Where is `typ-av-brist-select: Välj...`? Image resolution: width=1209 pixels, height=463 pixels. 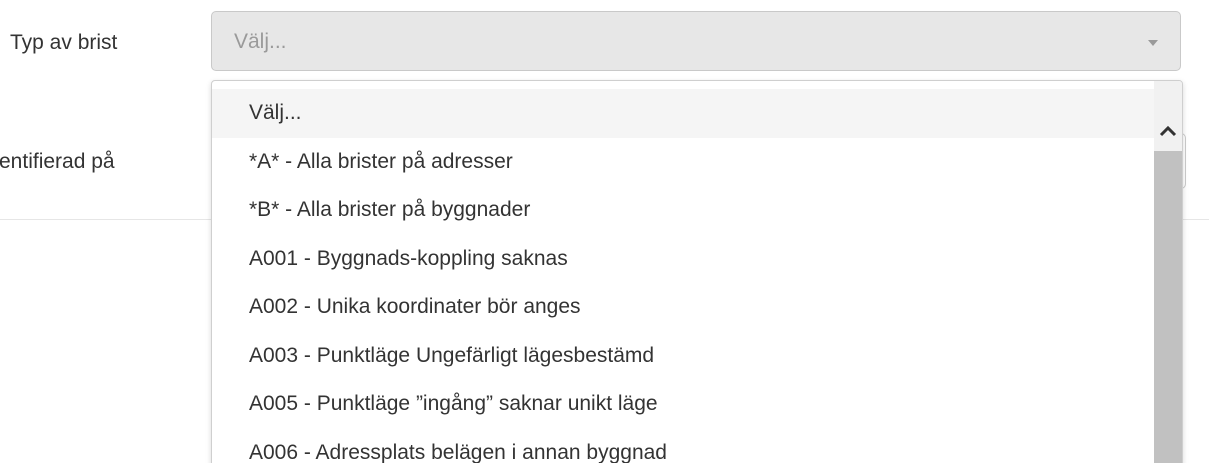
typ-av-brist-select: Välj... is located at coordinates (696, 41).